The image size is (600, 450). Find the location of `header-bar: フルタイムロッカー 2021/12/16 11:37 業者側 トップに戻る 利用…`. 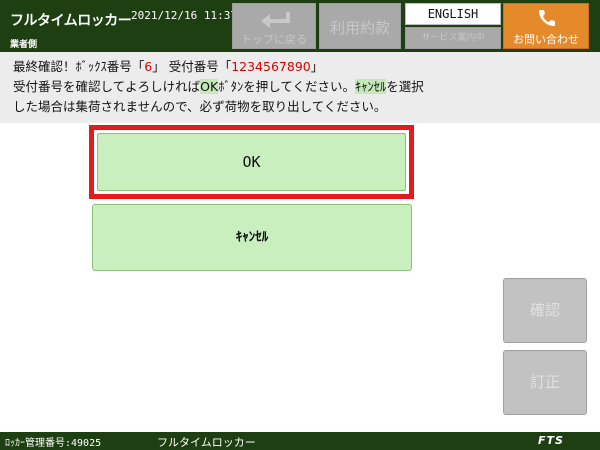

header-bar: フルタイムロッカー 2021/12/16 11:37 業者側 トップに戻る 利用… is located at coordinates (300, 26).